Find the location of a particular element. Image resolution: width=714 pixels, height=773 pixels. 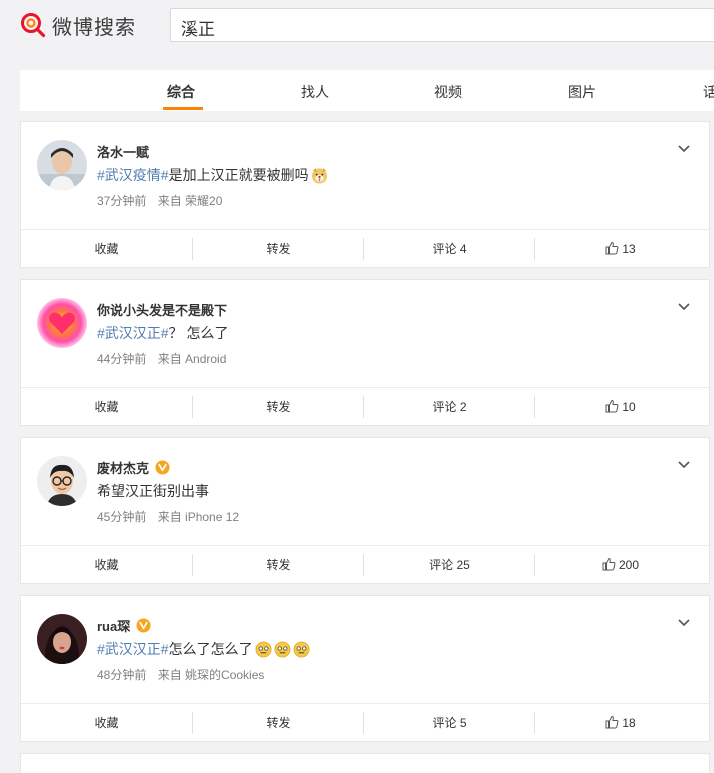

logo-text: 微博搜索 is located at coordinates (94, 27).